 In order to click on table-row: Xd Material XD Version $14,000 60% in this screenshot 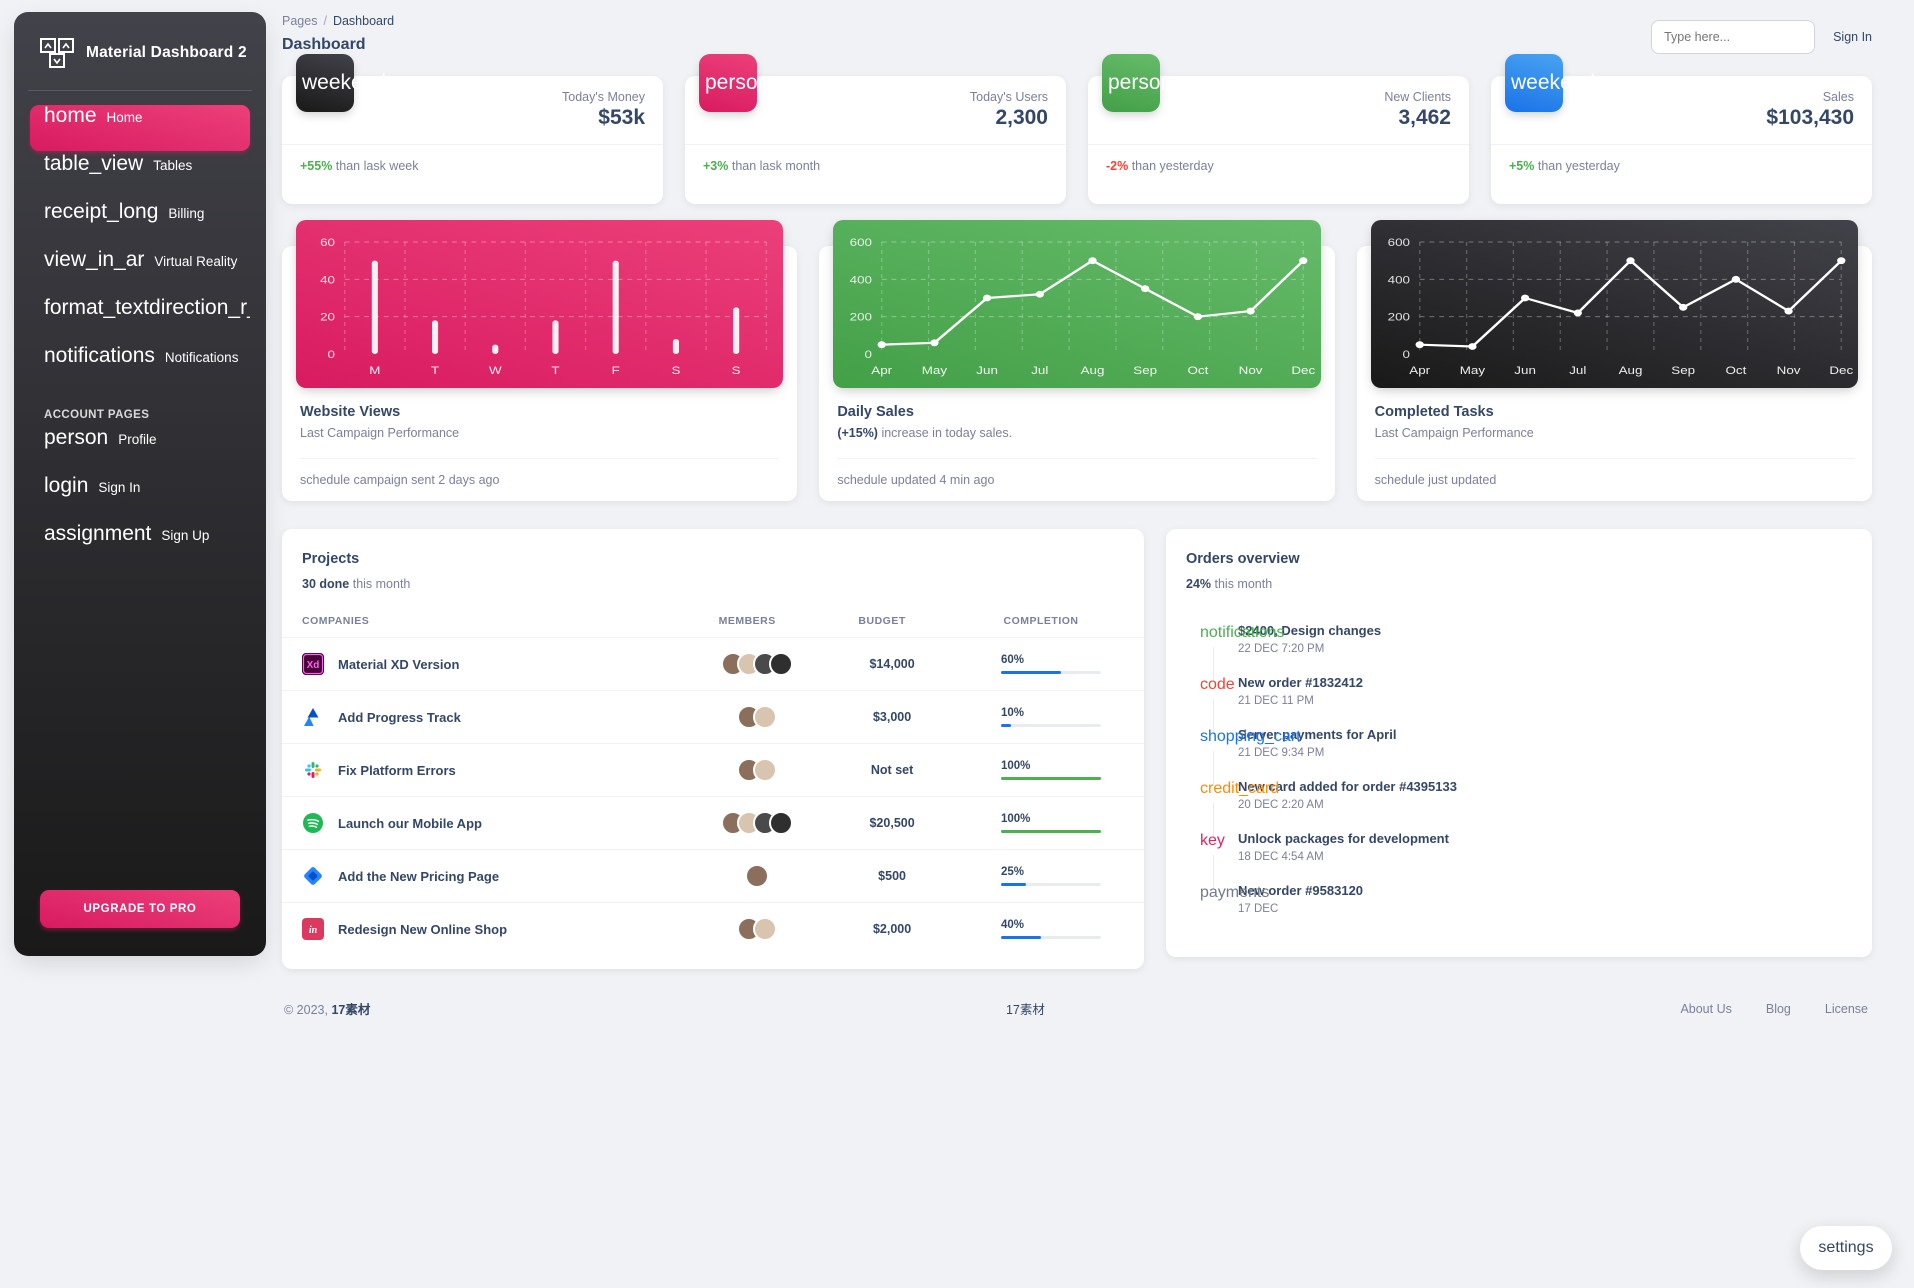, I will do `click(713, 664)`.